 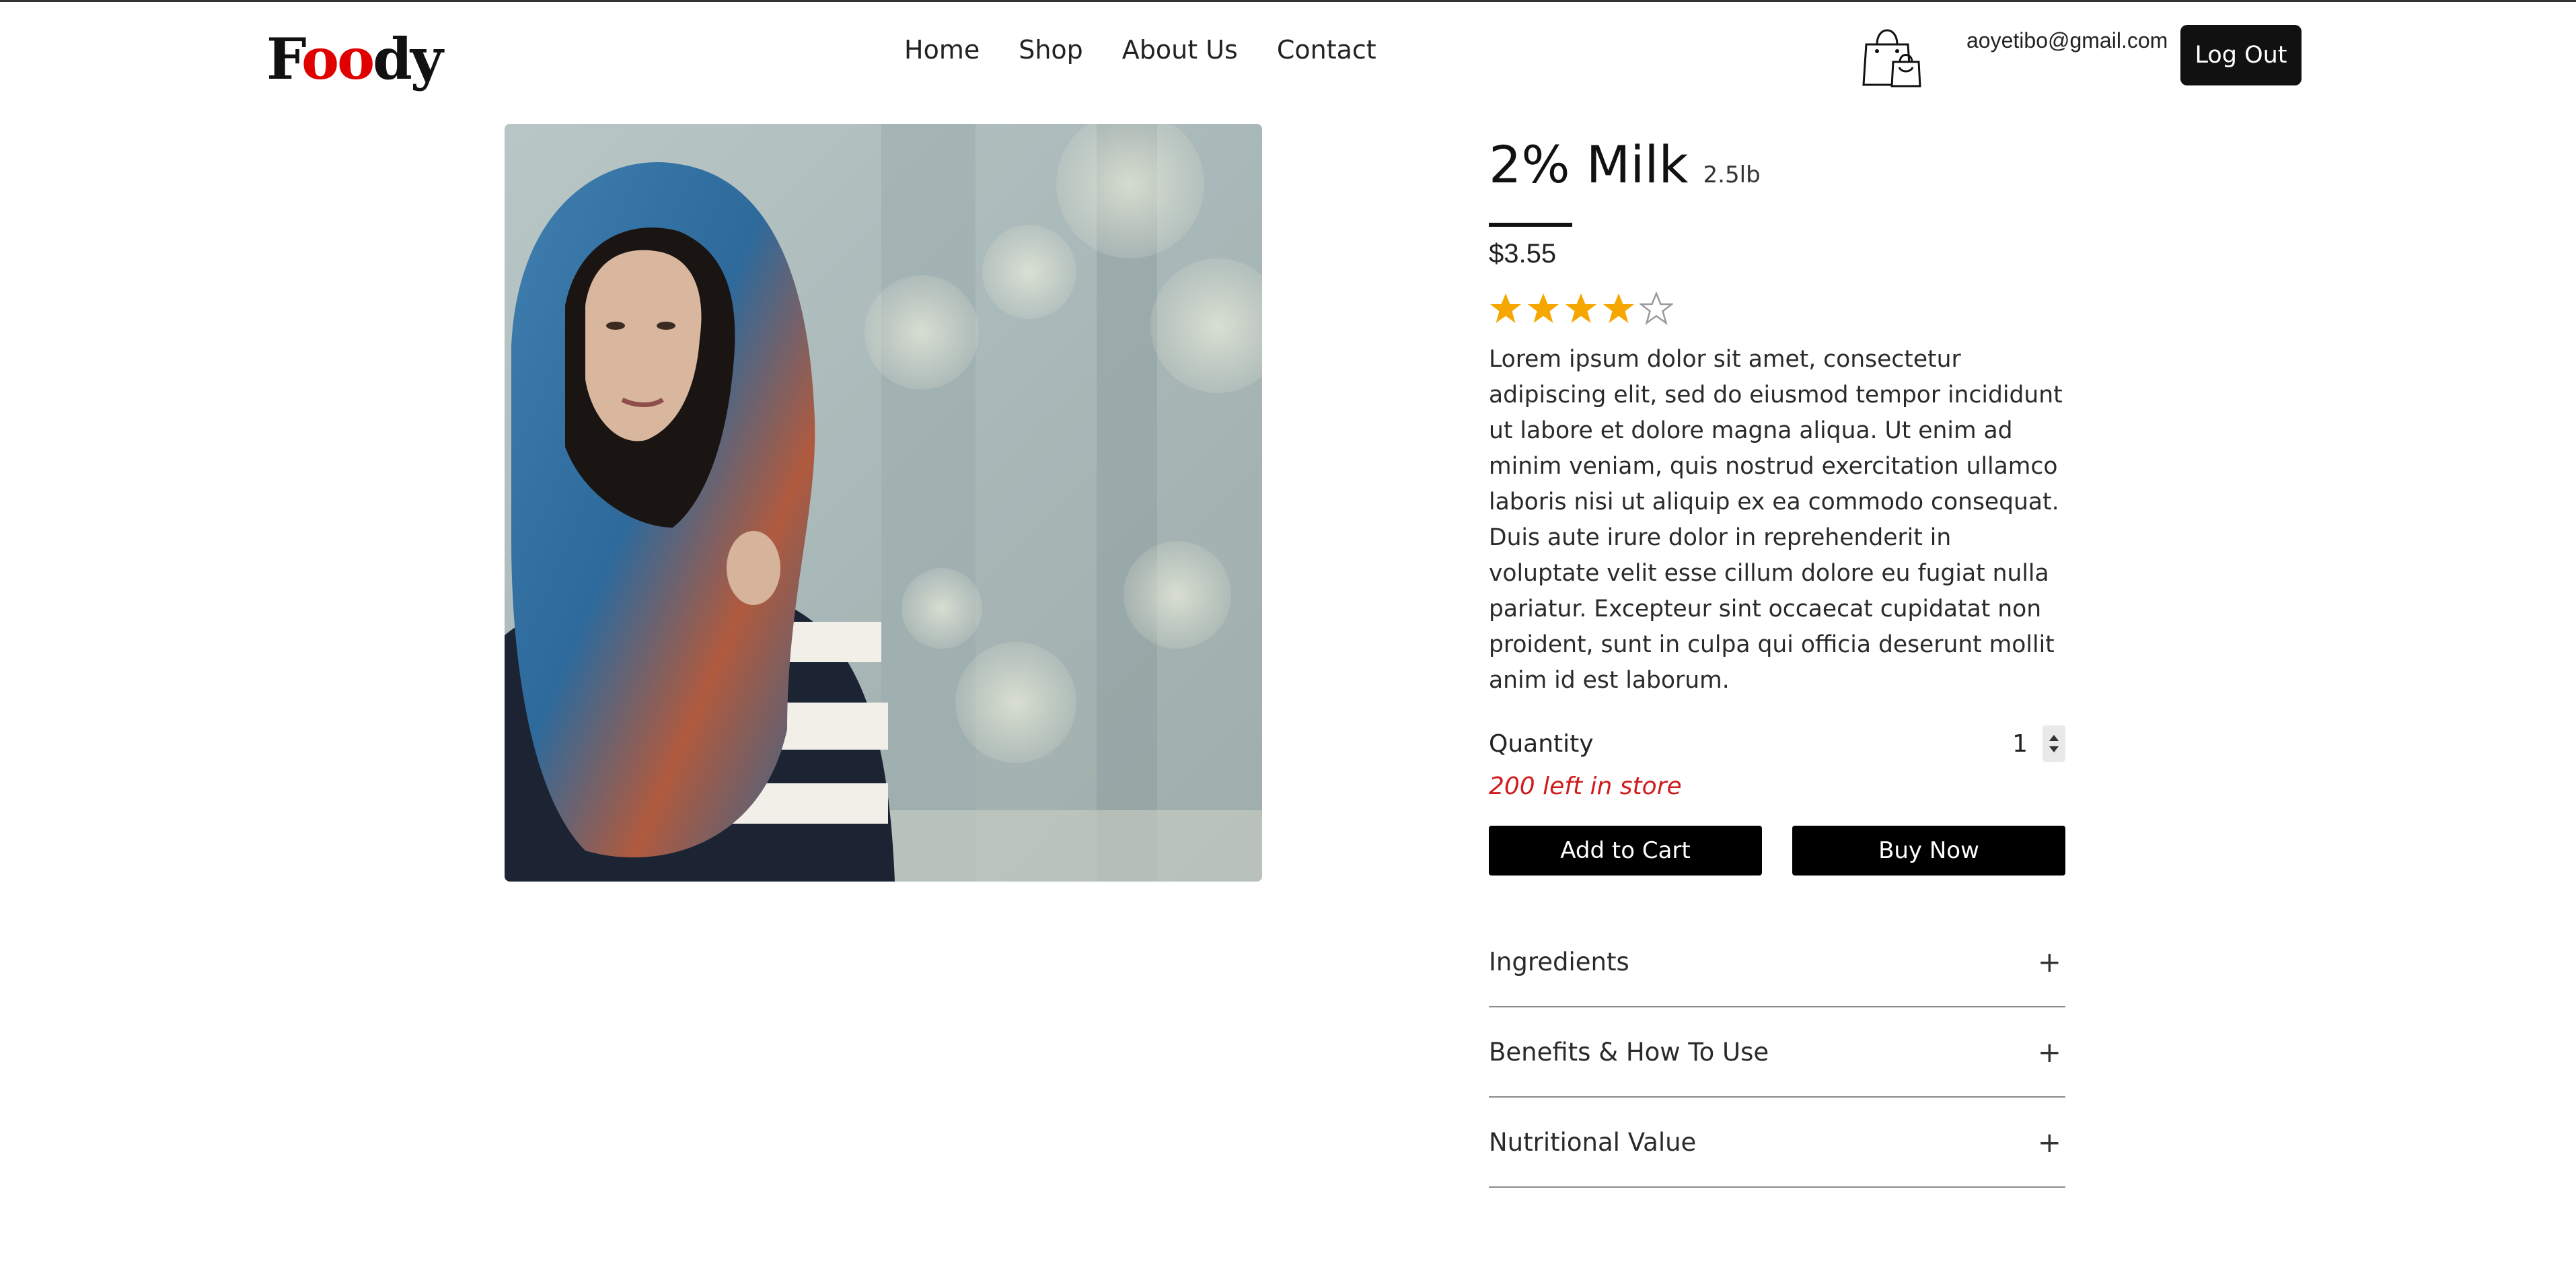 I want to click on product-title: 2% Milk, so click(x=1589, y=164).